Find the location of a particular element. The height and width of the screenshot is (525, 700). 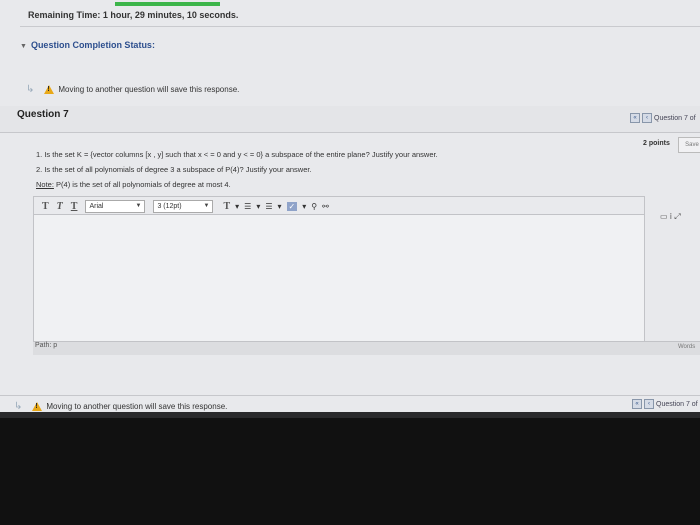

expand-icon: ⤢ is located at coordinates (677, 216).